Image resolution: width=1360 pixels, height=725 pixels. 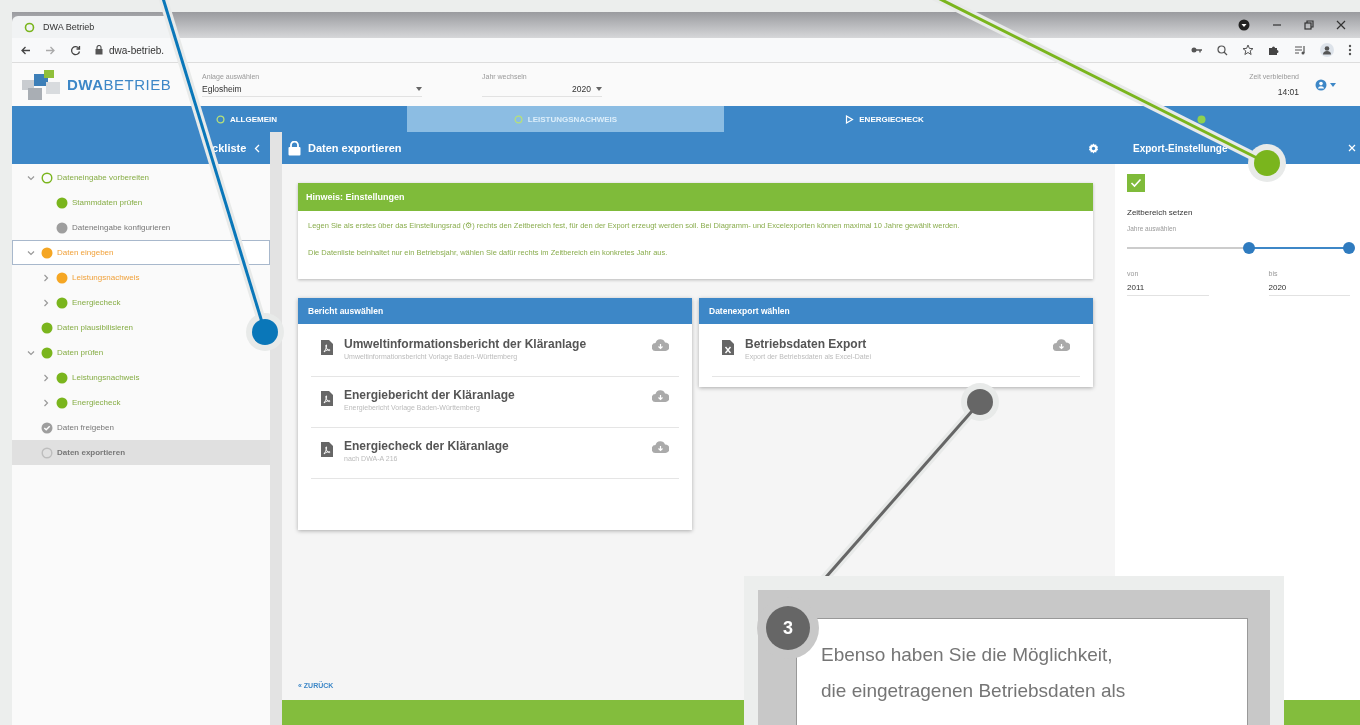 I want to click on report-title: Betriebsdaten Export, so click(x=893, y=344).